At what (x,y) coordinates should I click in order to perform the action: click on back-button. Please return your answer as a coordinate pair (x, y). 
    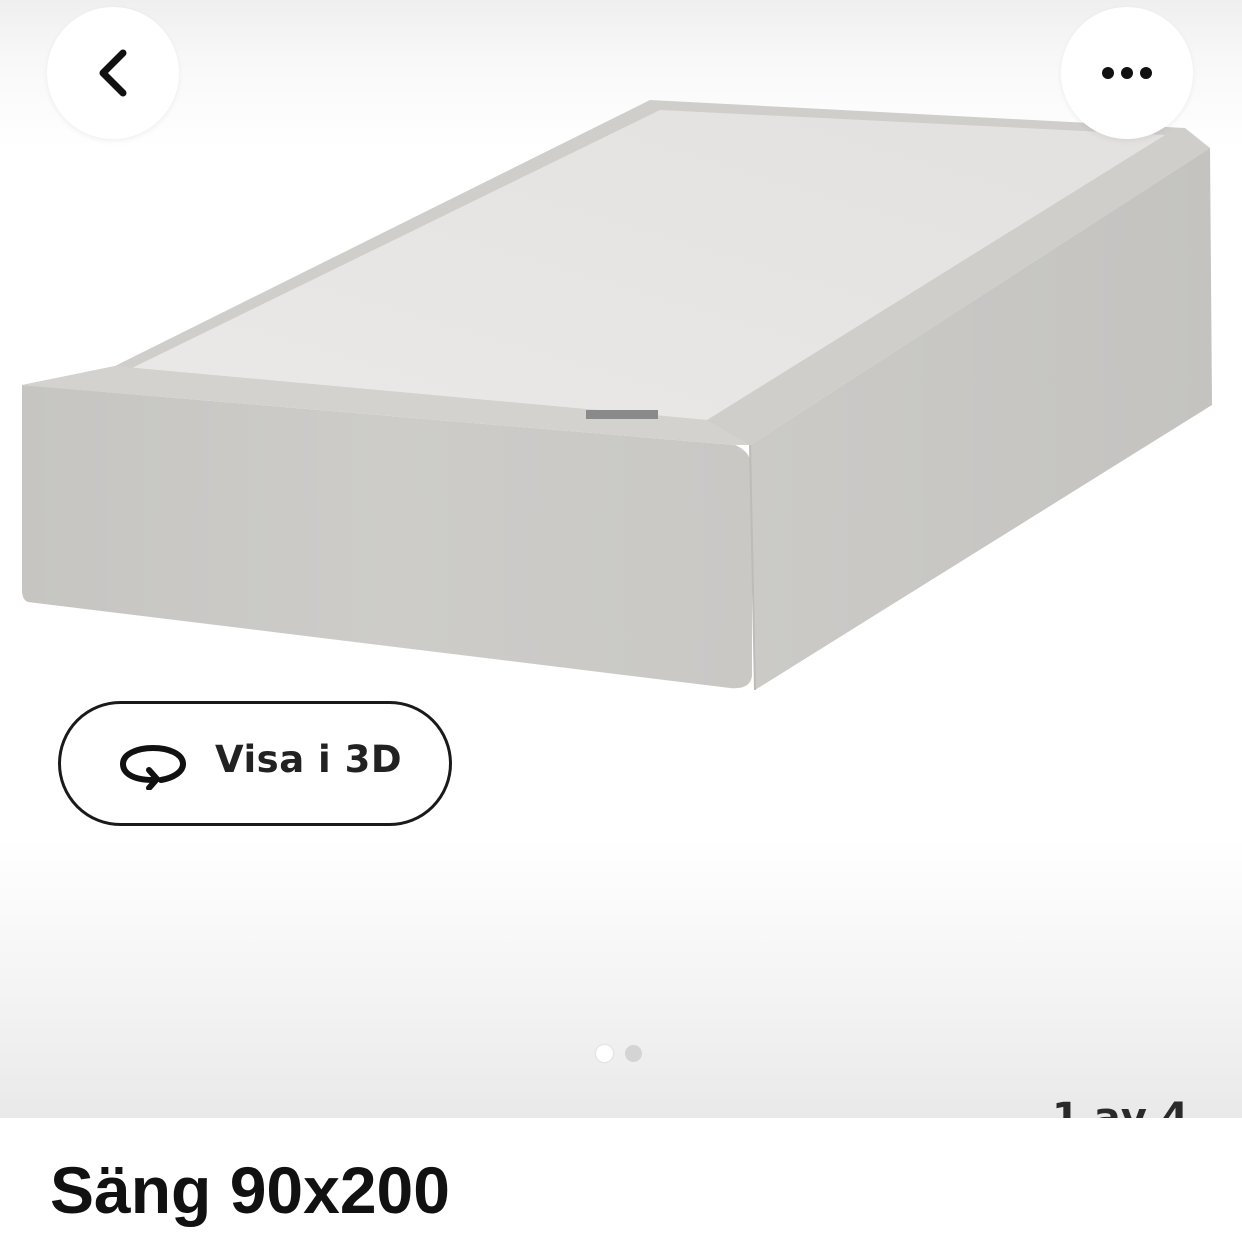
    Looking at the image, I should click on (113, 73).